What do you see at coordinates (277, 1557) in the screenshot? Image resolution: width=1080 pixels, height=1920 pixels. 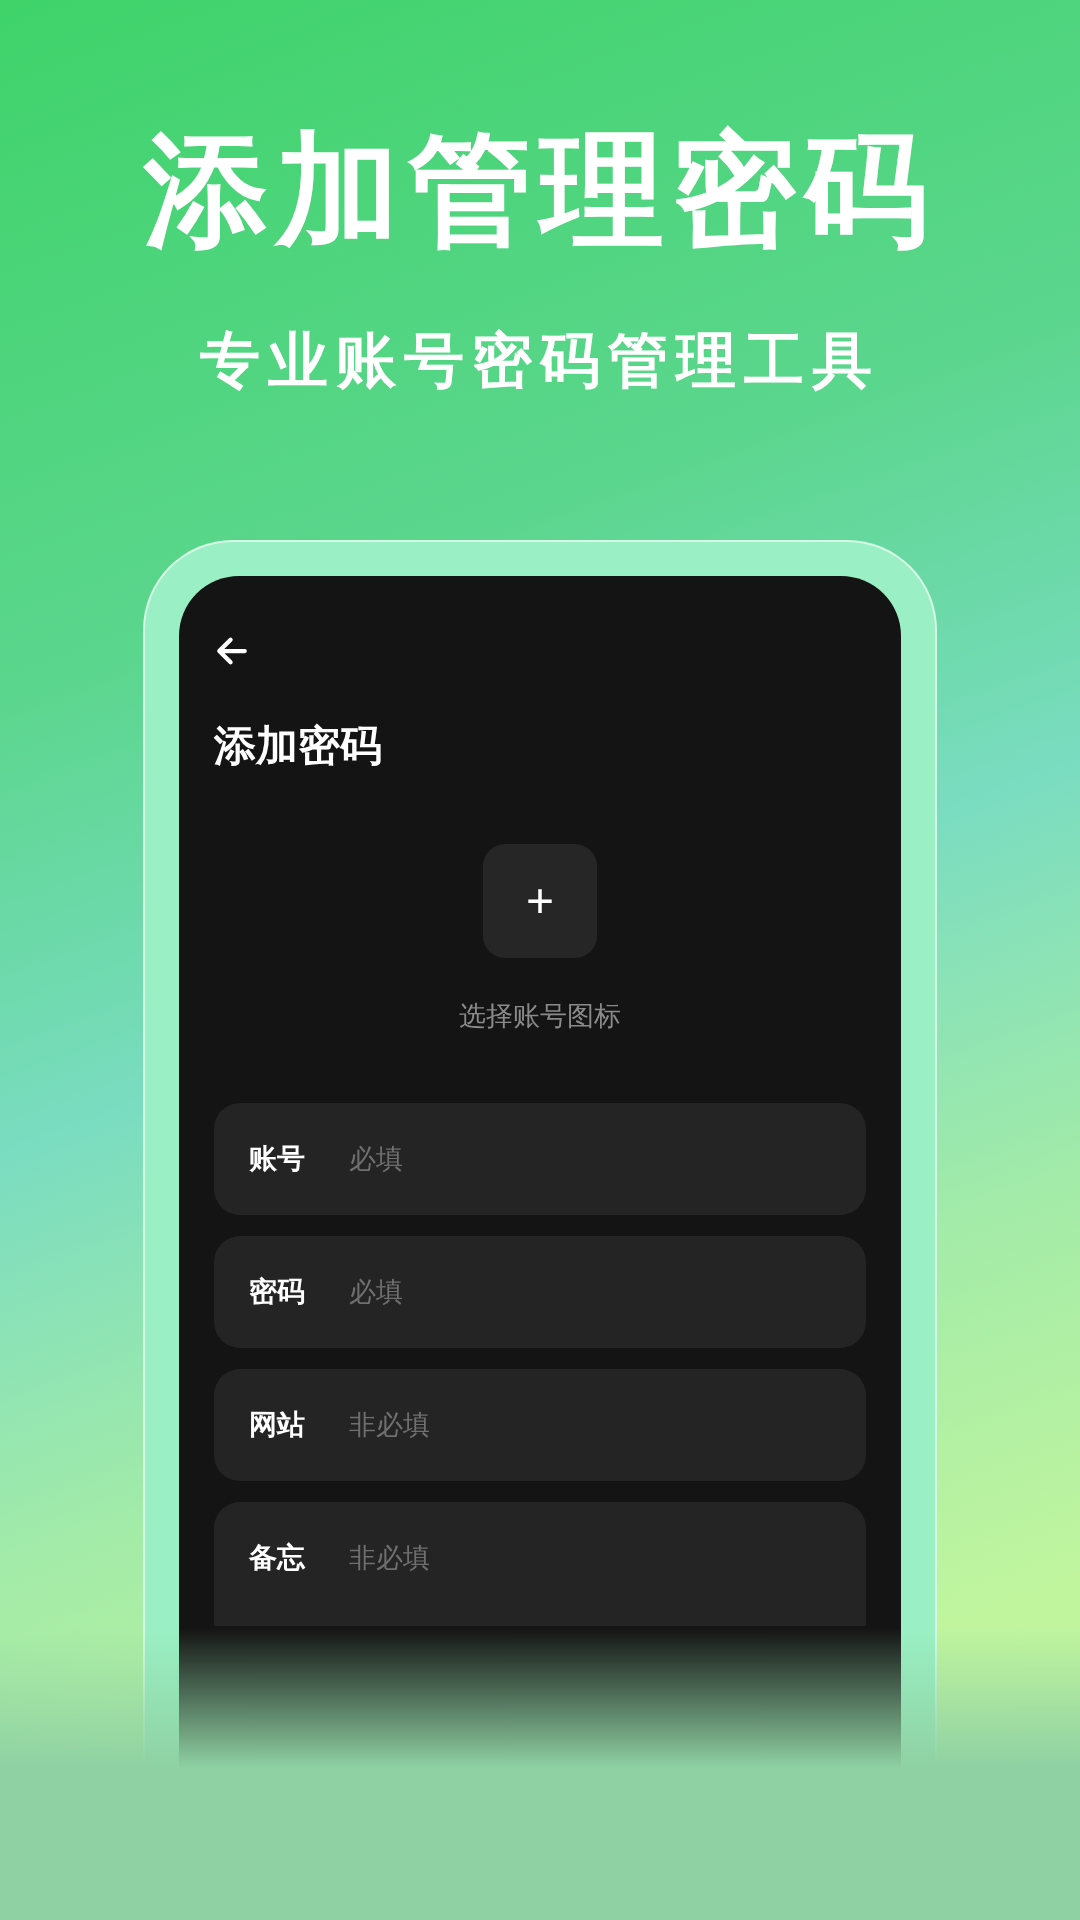 I see `field-label: 备忘` at bounding box center [277, 1557].